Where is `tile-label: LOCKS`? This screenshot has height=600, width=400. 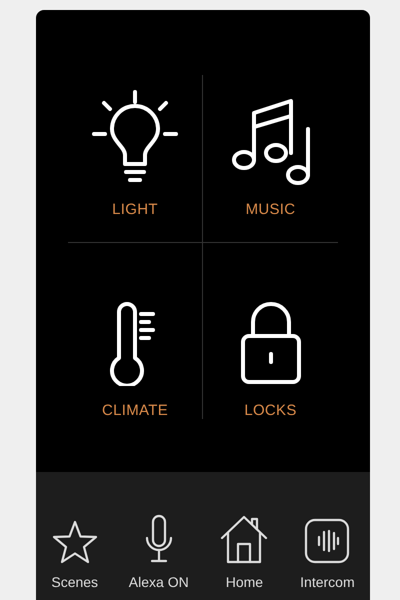
tile-label: LOCKS is located at coordinates (270, 410).